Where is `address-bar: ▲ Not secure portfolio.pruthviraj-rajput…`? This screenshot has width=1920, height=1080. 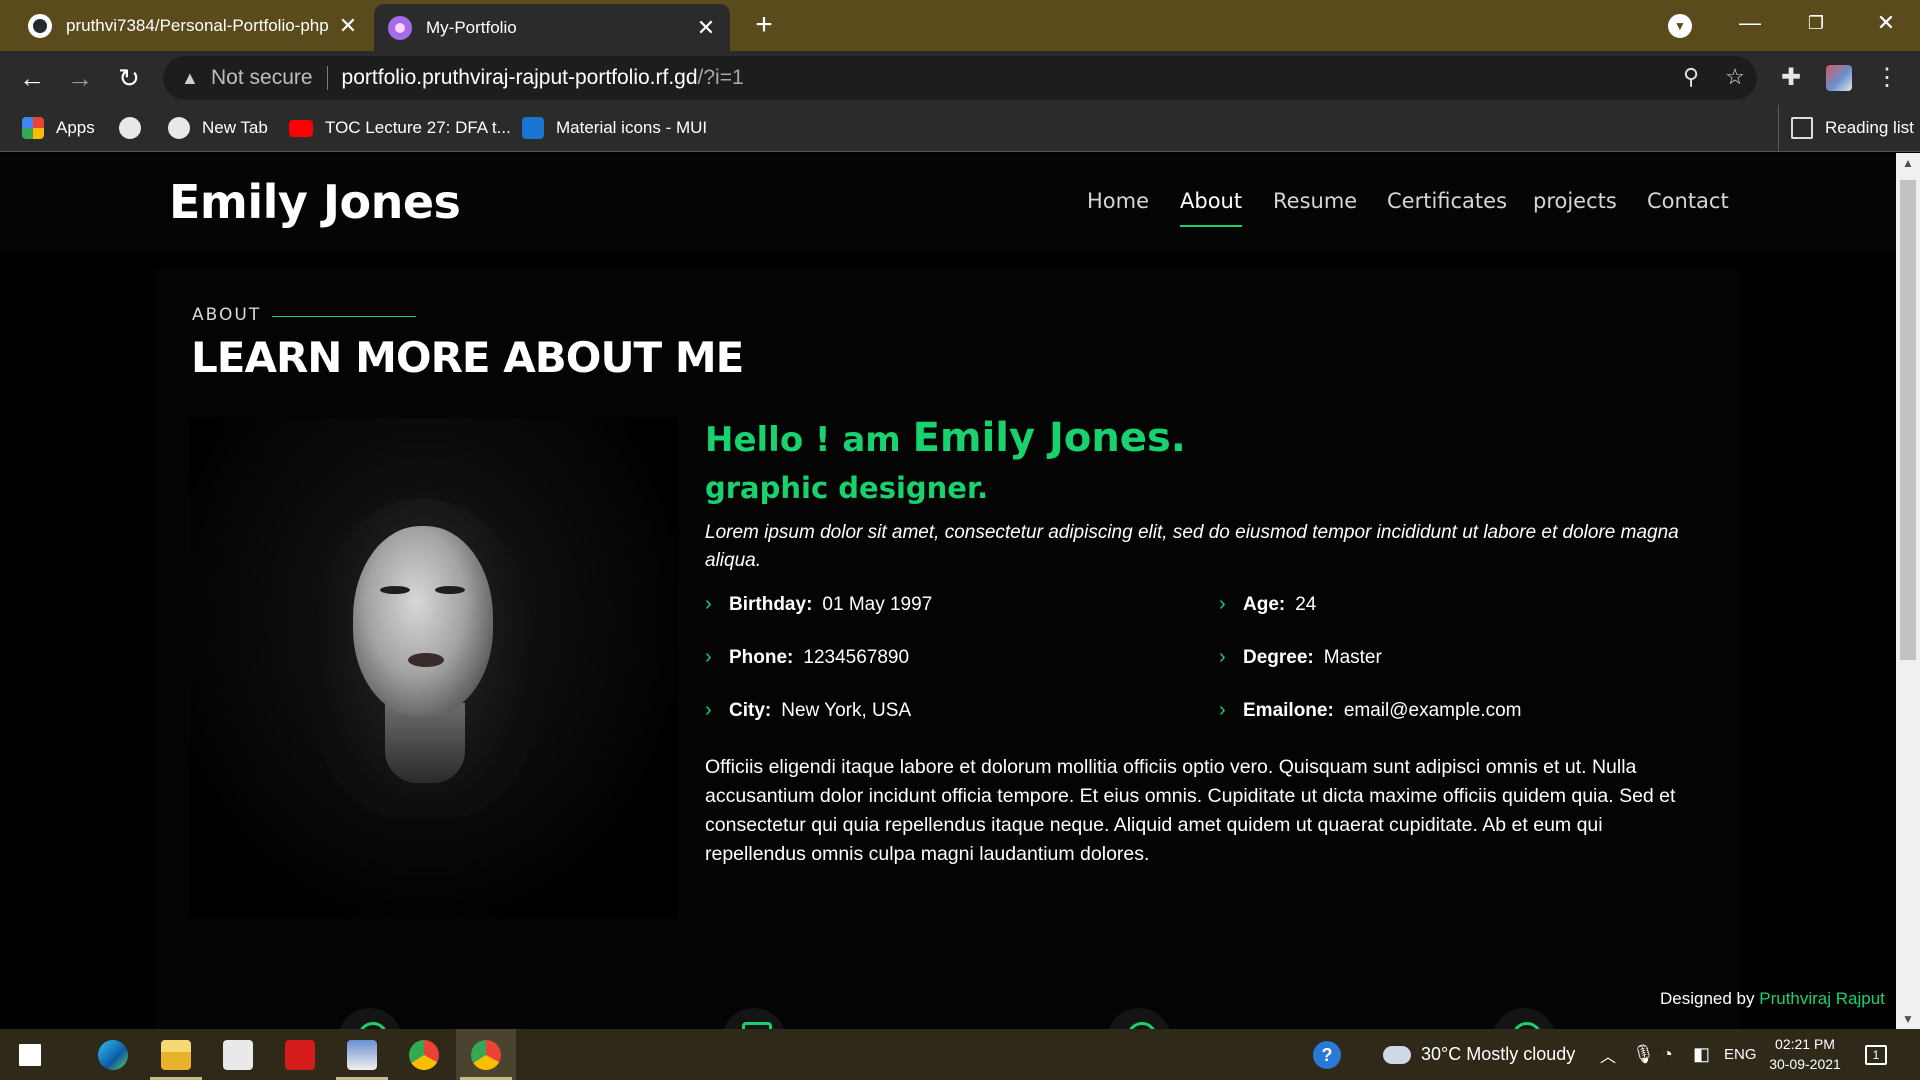
address-bar: ▲ Not secure portfolio.pruthviraj-rajput… is located at coordinates (960, 78).